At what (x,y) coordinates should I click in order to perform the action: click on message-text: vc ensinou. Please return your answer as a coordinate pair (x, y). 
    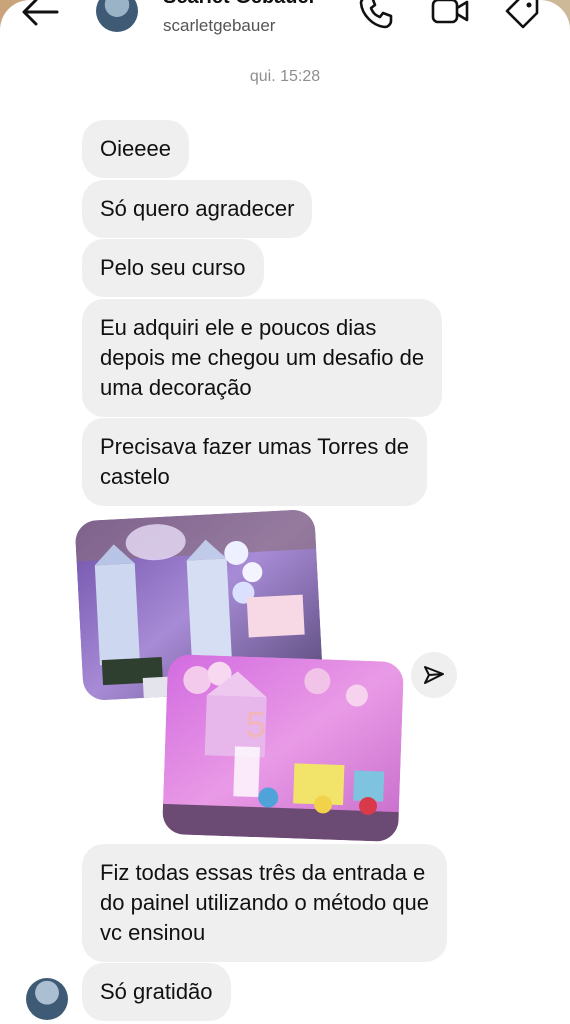
    Looking at the image, I should click on (153, 932).